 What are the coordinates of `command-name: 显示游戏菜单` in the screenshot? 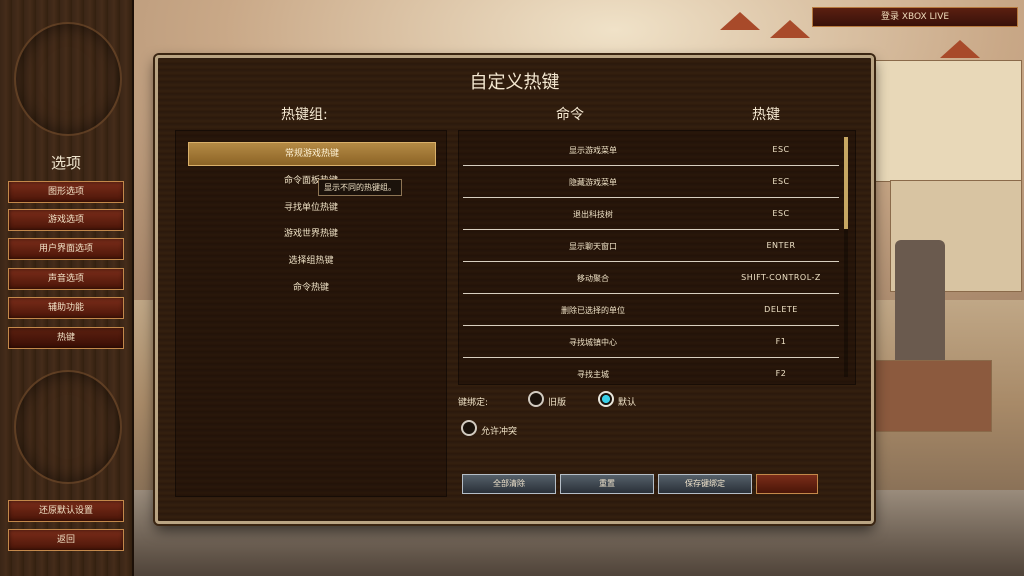 It's located at (593, 150).